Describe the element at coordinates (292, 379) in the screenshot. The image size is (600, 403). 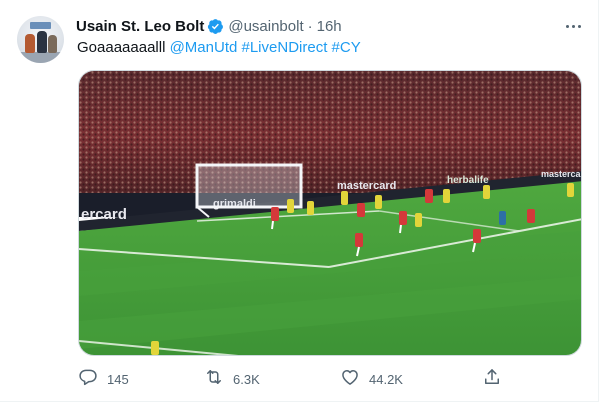
I see `tweet-actions: 145 6.3K 44.2K` at that location.